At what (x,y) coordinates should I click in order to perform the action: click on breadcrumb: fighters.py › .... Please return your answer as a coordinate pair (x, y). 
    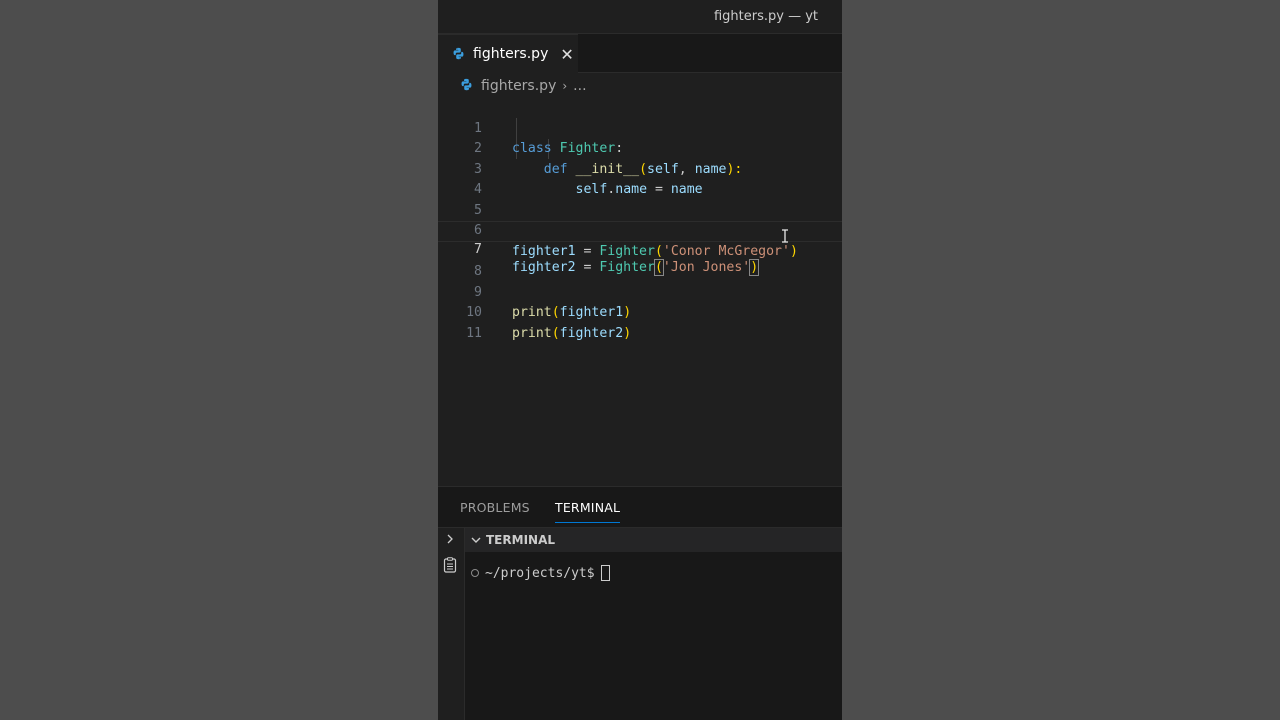
    Looking at the image, I should click on (640, 86).